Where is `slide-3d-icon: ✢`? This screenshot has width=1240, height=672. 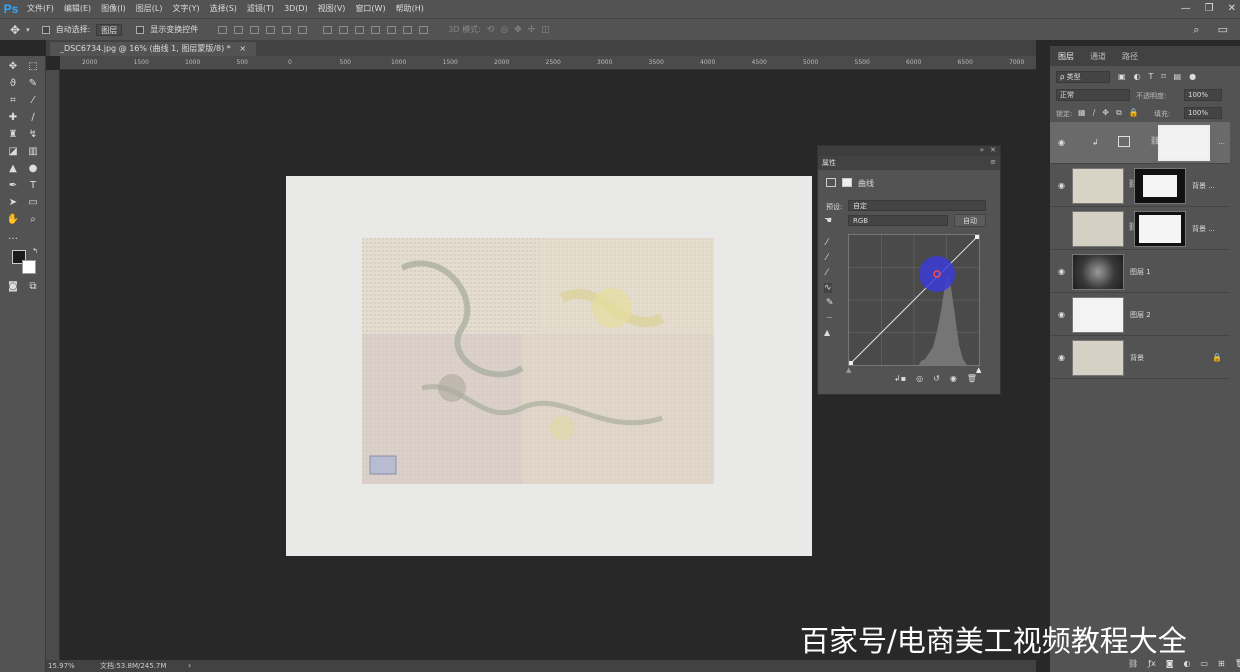
slide-3d-icon: ✢ is located at coordinates (532, 30).